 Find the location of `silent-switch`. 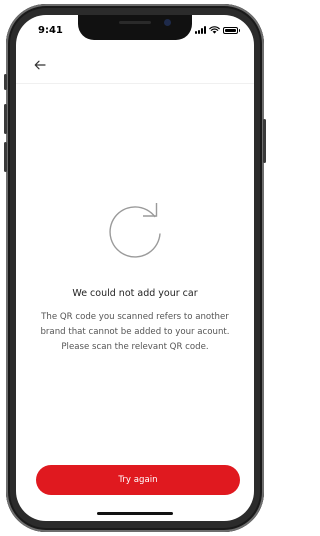

silent-switch is located at coordinates (5, 82).